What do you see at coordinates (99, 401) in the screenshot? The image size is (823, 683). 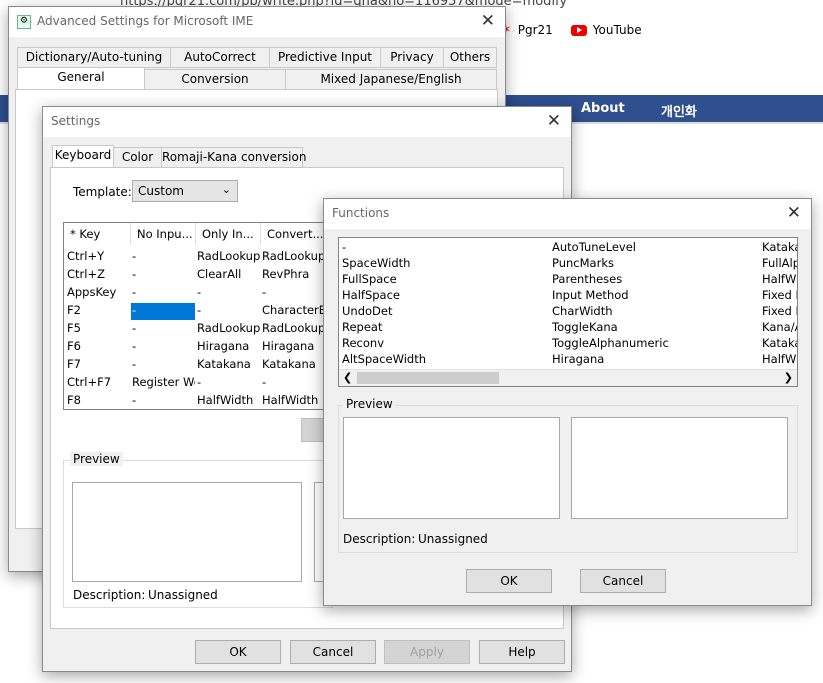 I see `table-cell: F8` at bounding box center [99, 401].